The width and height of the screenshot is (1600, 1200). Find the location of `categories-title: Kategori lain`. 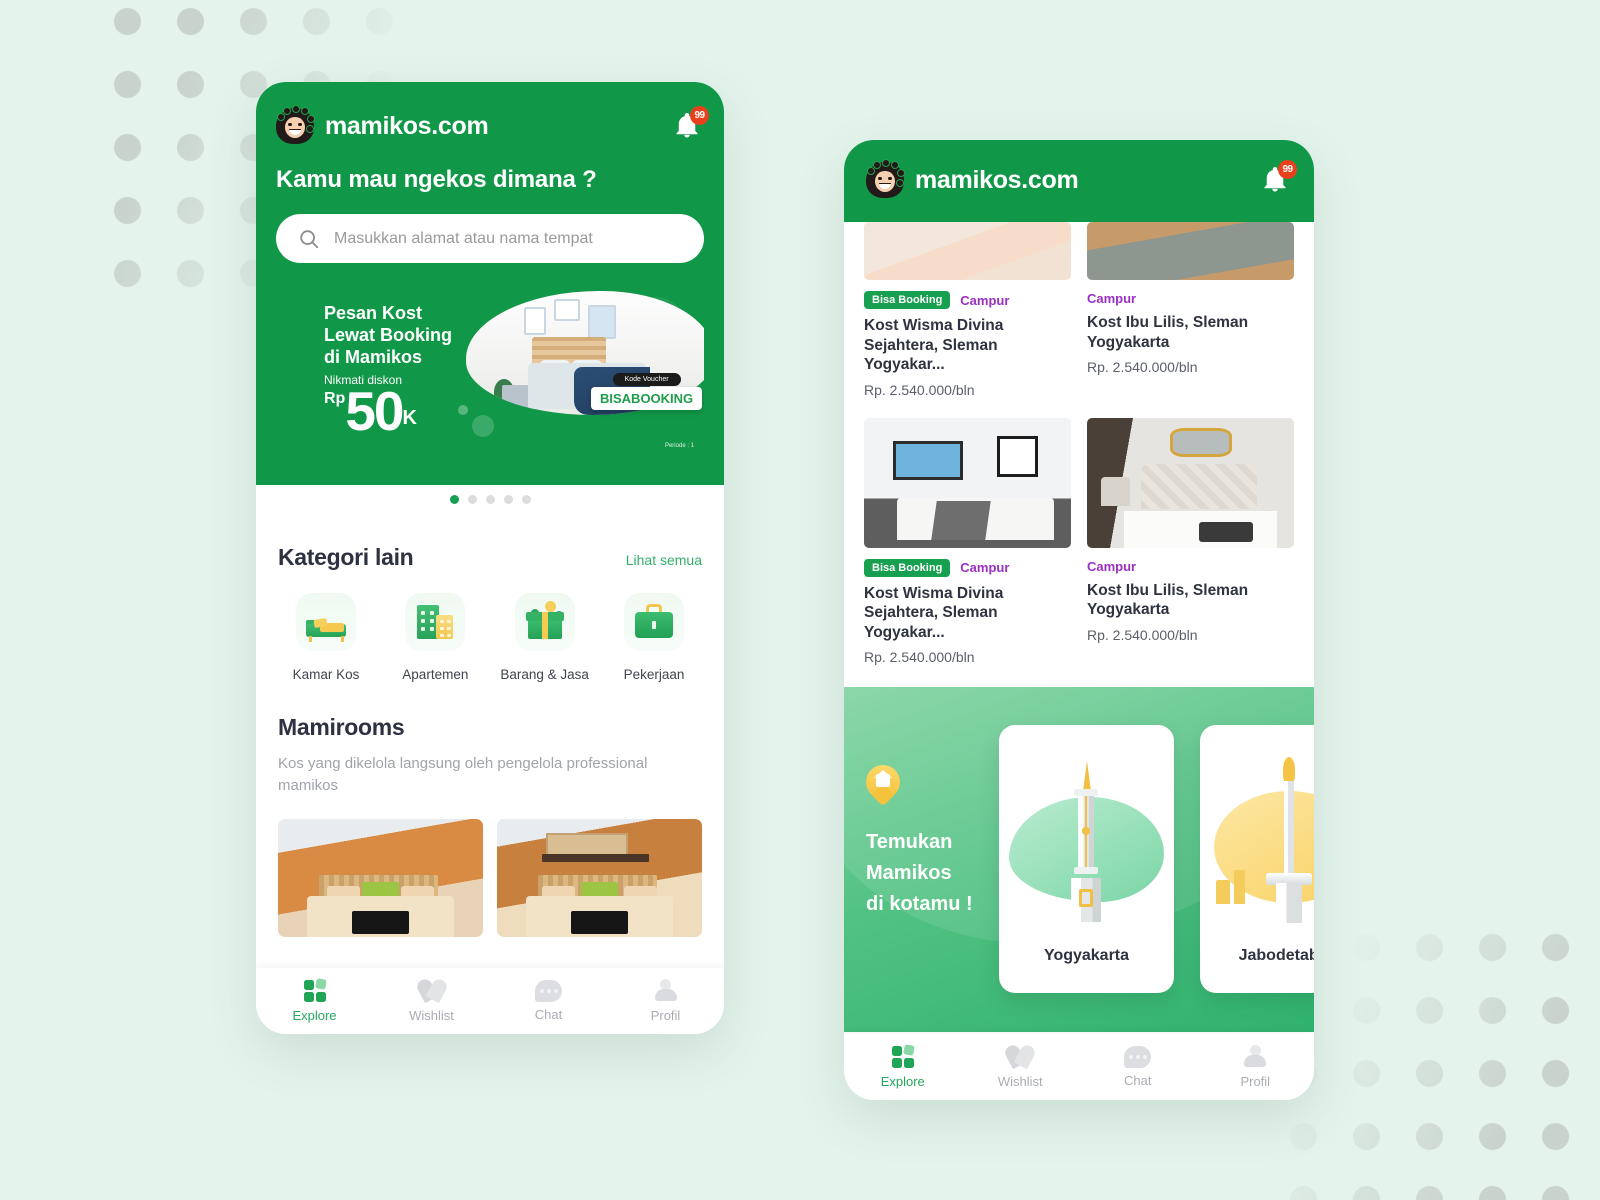

categories-title: Kategori lain is located at coordinates (346, 557).